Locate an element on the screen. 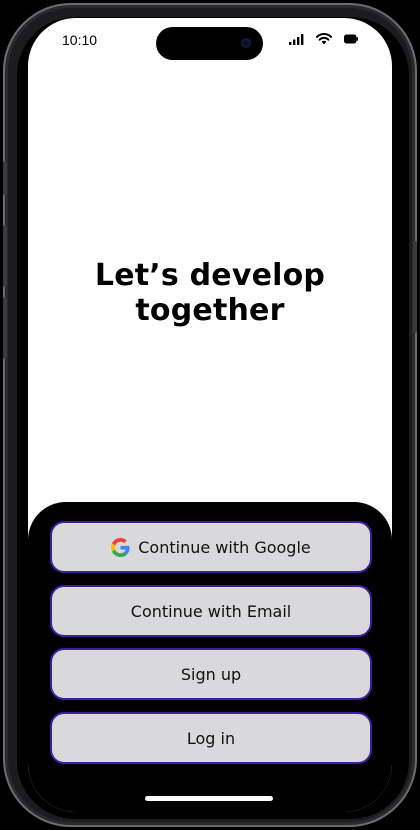 This screenshot has width=420, height=830. continue-with-google-label: Continue with Google is located at coordinates (224, 547).